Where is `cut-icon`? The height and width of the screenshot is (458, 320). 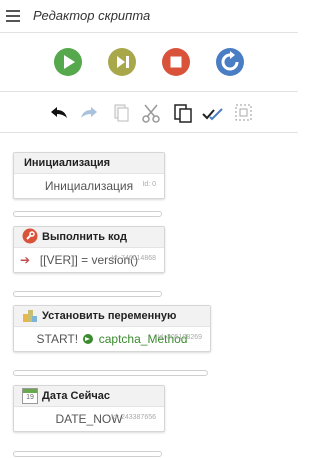 cut-icon is located at coordinates (151, 113).